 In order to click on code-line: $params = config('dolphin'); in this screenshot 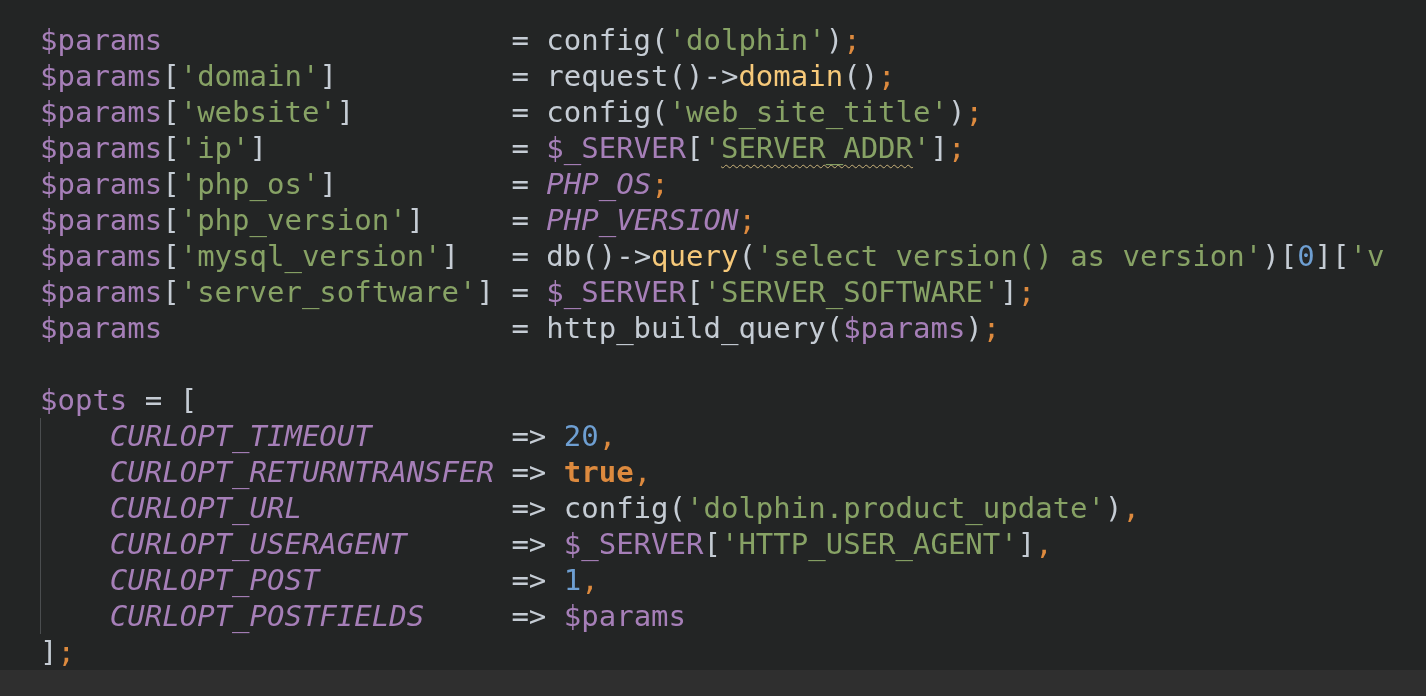, I will do `click(450, 40)`.